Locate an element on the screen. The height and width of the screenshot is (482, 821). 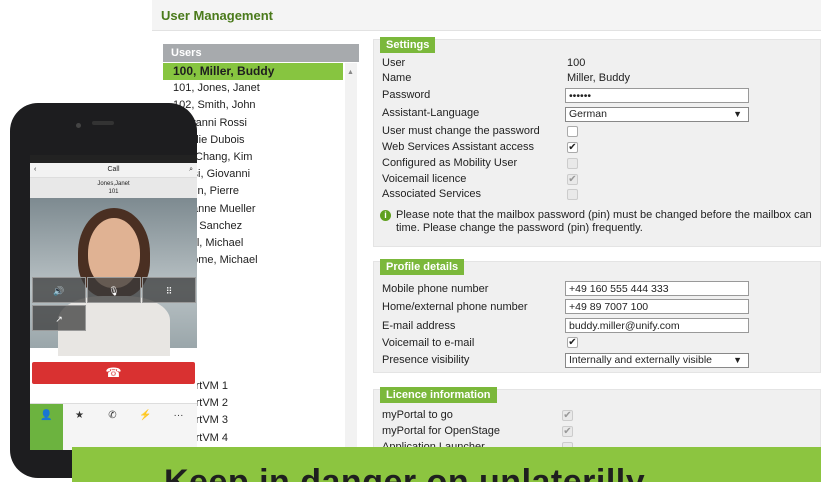
title-bar: User Management is located at coordinates (486, 15).